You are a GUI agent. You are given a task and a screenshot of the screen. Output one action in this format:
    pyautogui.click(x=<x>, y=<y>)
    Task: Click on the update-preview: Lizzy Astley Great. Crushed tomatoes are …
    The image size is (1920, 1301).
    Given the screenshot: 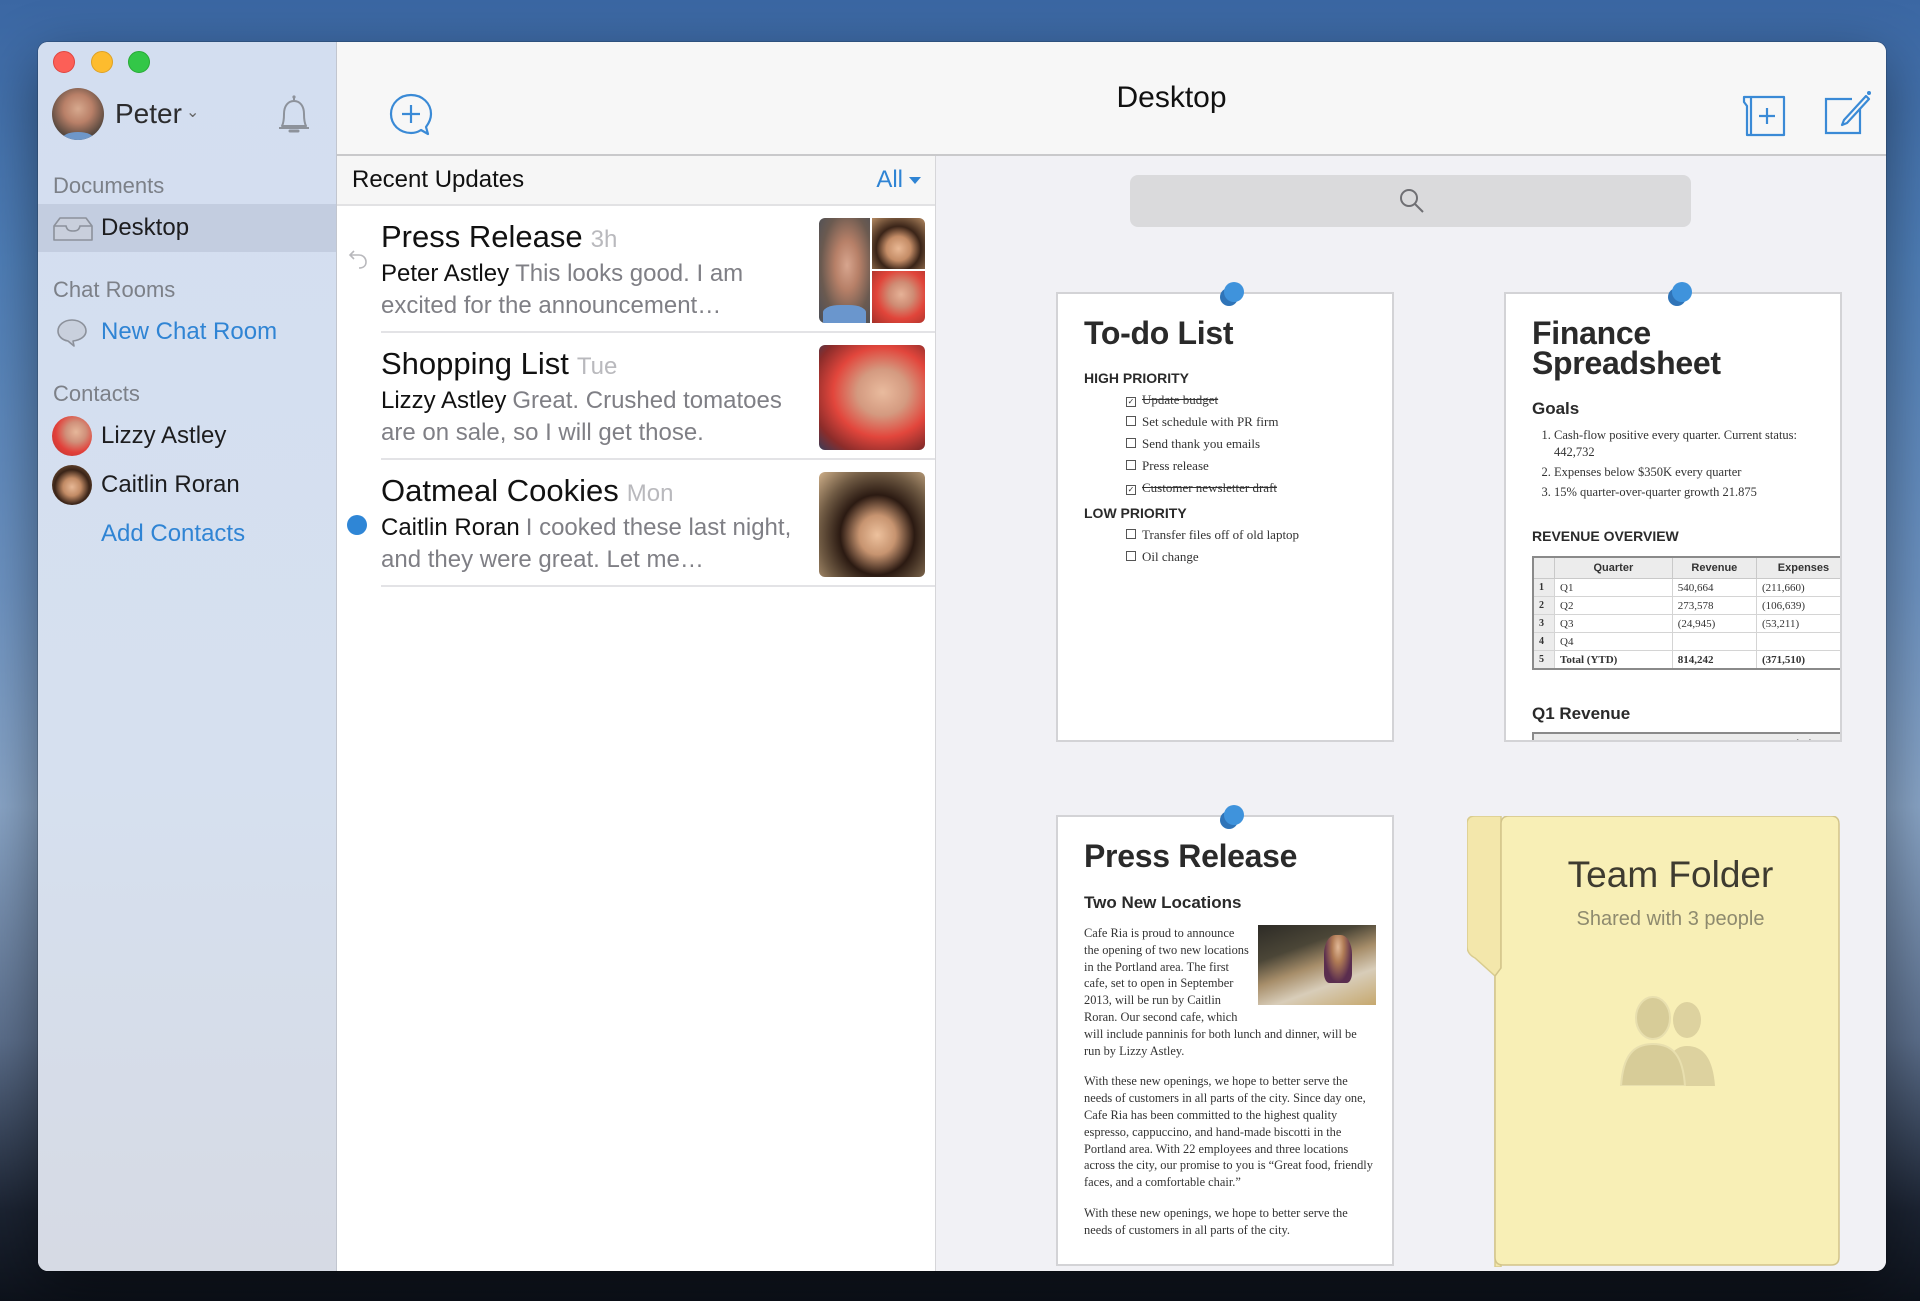 What is the action you would take?
    pyautogui.click(x=591, y=417)
    